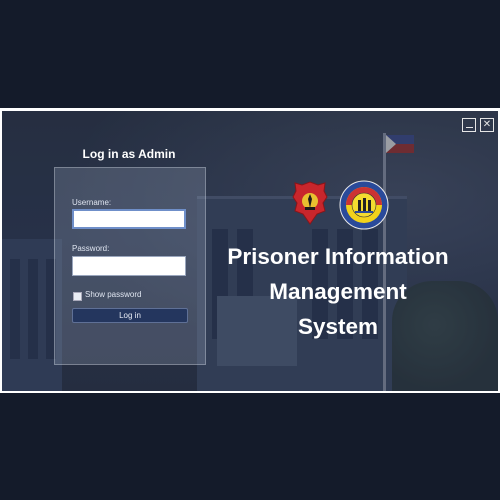 This screenshot has height=500, width=500. I want to click on app-title-line-1: Prisoner Information, so click(338, 256).